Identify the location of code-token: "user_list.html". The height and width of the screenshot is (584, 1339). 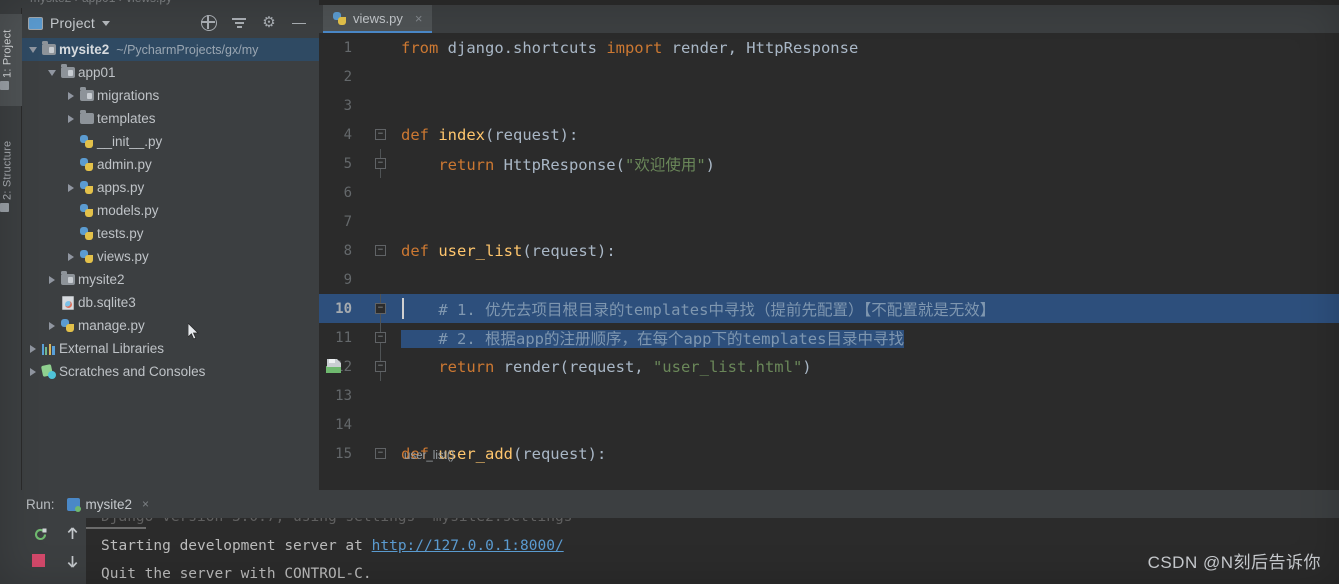
(727, 366).